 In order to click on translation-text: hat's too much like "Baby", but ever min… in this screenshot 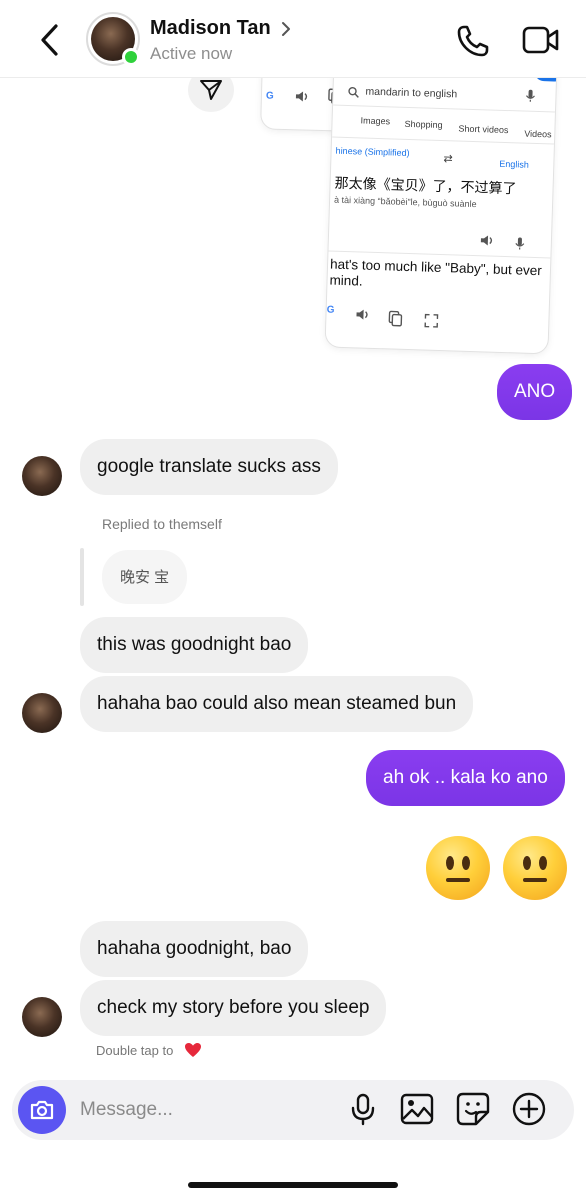, I will do `click(436, 272)`.